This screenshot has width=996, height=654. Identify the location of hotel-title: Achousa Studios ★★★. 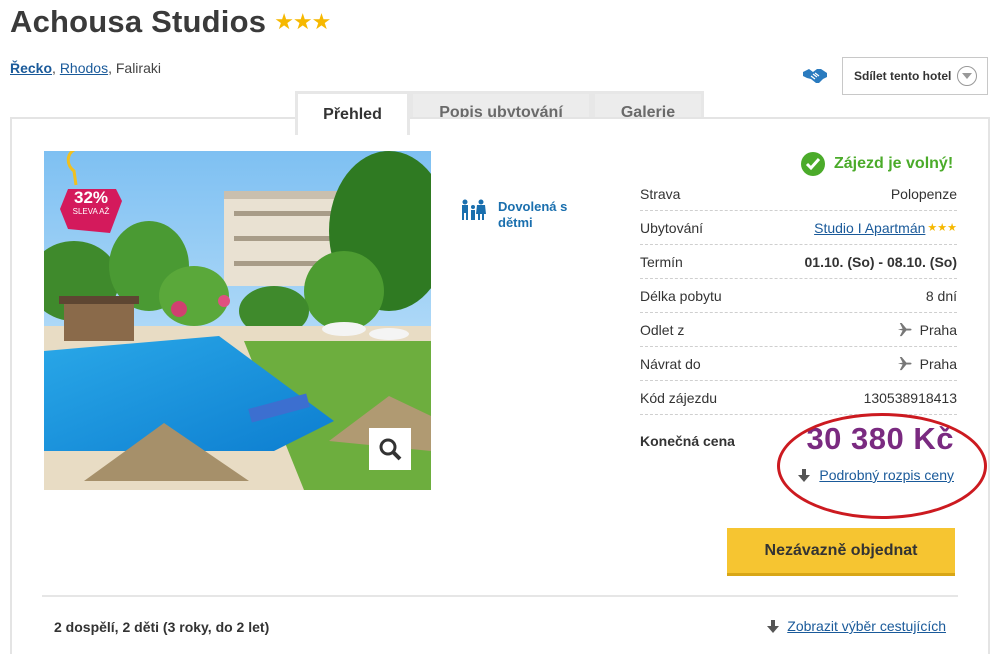
(170, 22).